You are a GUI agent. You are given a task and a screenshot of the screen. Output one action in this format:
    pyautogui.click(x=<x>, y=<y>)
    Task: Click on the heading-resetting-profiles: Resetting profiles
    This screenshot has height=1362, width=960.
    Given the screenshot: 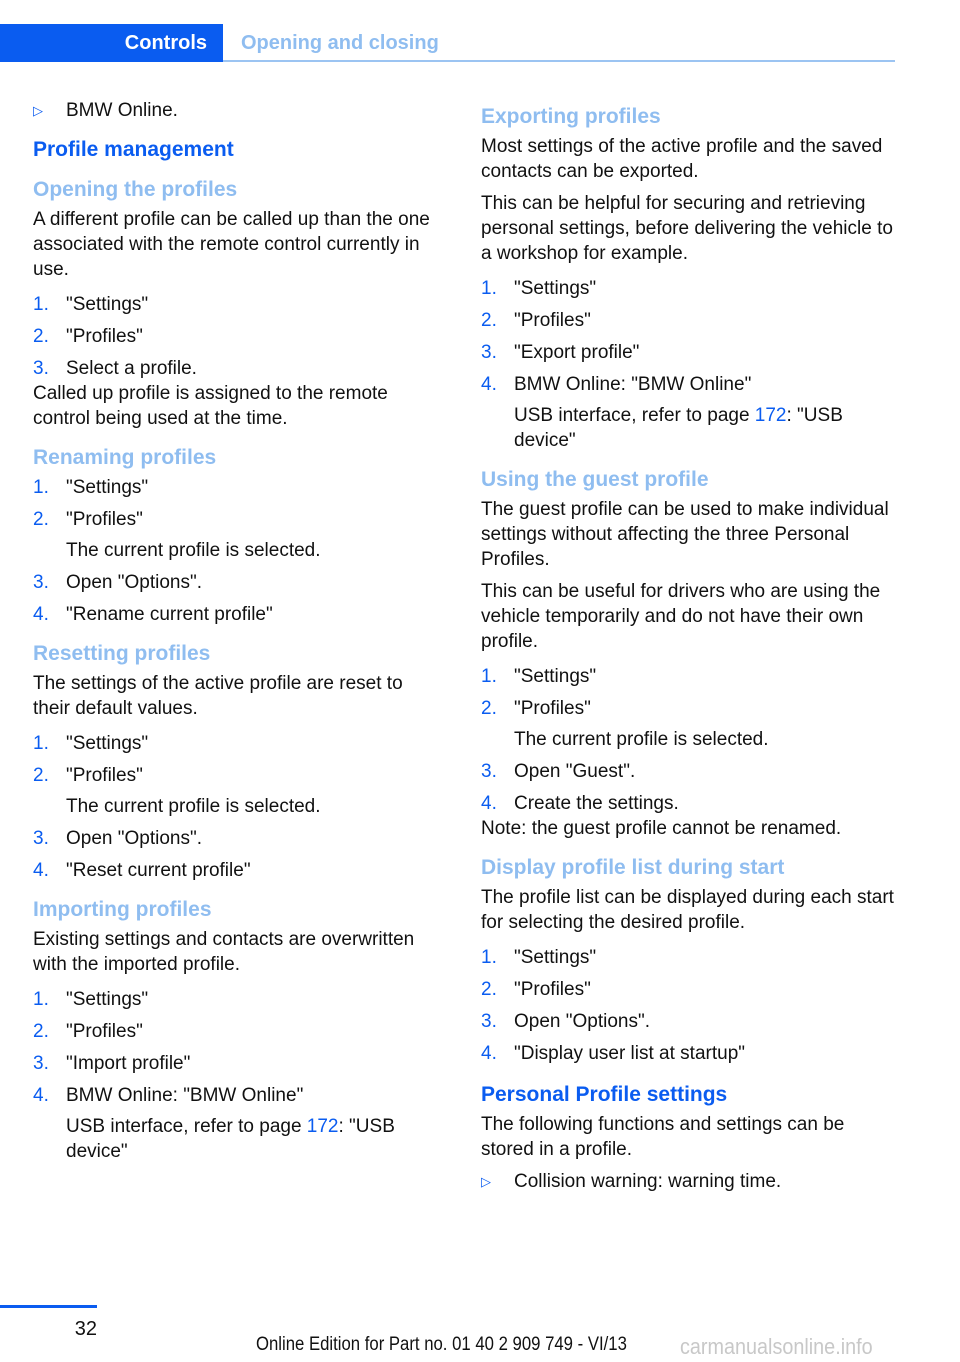 What is the action you would take?
    pyautogui.click(x=122, y=653)
    